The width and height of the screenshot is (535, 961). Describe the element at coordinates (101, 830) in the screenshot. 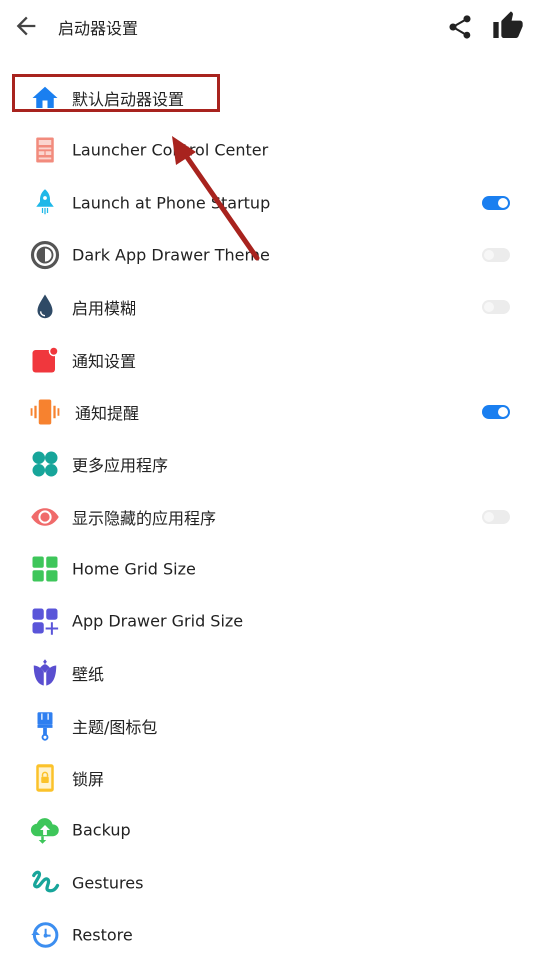

I see `setting-label: Backup` at that location.